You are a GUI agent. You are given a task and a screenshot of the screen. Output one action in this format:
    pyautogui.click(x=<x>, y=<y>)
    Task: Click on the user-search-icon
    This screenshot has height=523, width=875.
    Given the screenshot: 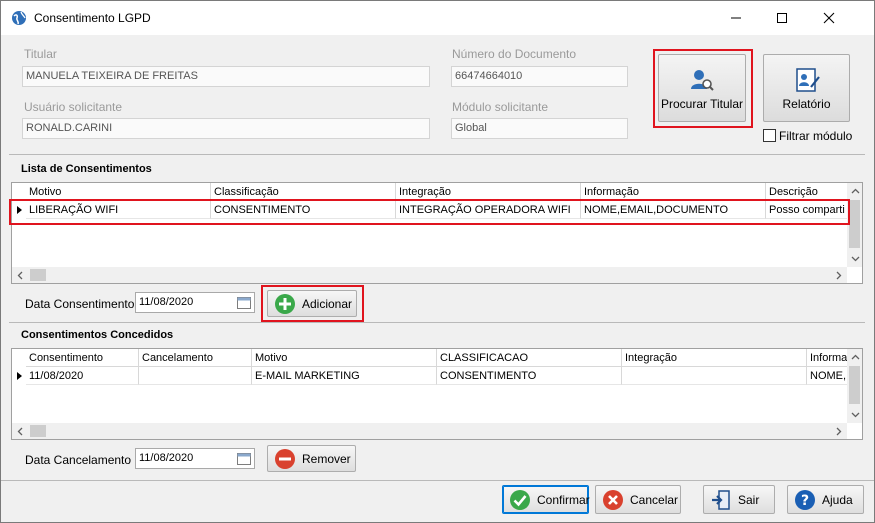 What is the action you would take?
    pyautogui.click(x=702, y=80)
    